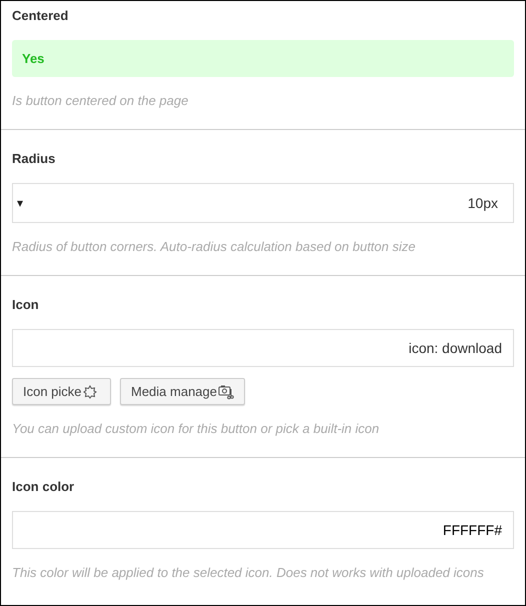  I want to click on field-label: Radius, so click(34, 159).